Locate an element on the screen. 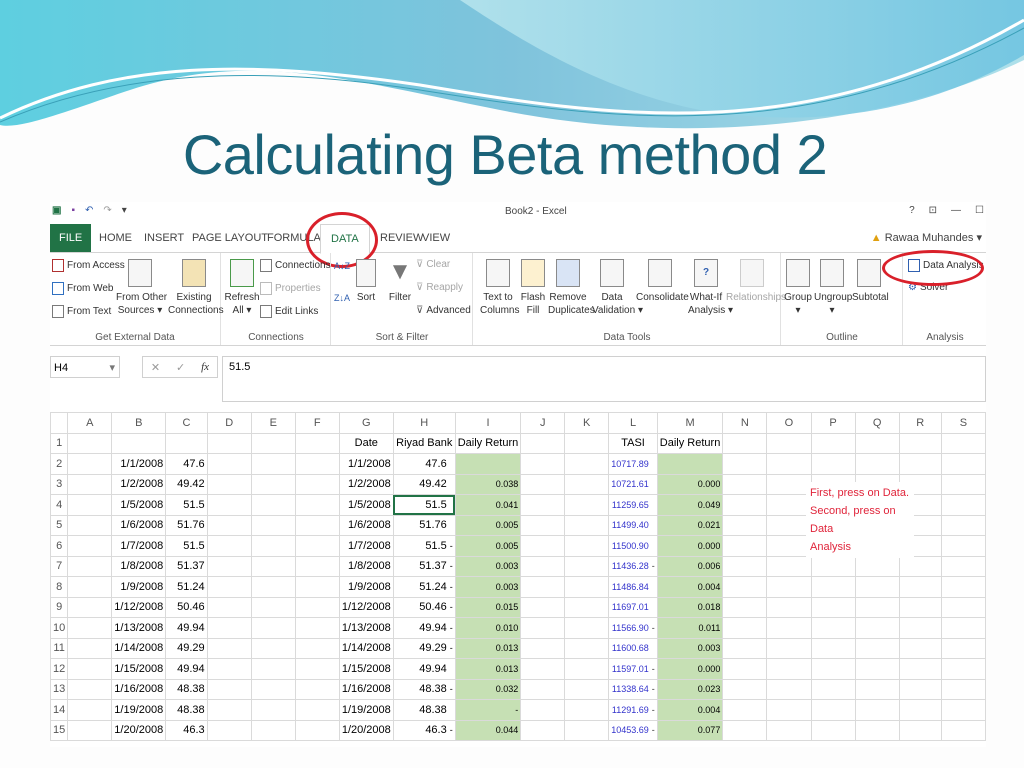  cell-price-c: 50.46 is located at coordinates (186, 607).